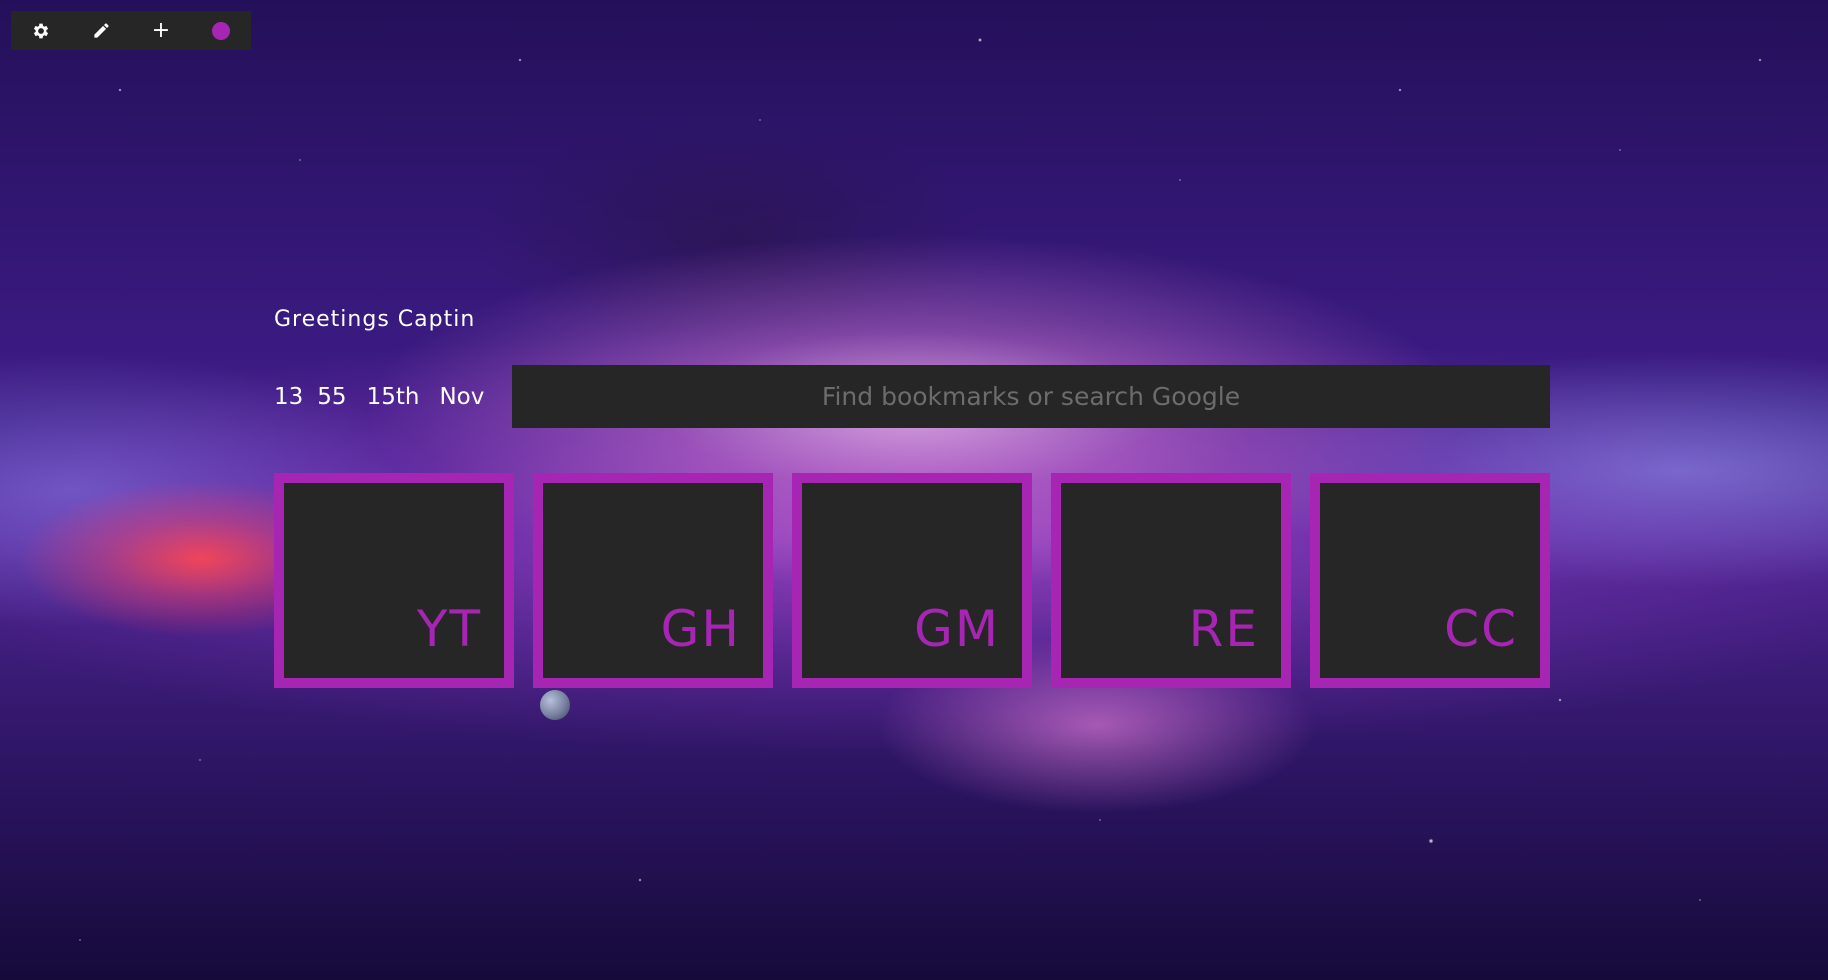 The image size is (1828, 980). What do you see at coordinates (332, 397) in the screenshot?
I see `clock-minutes: 55` at bounding box center [332, 397].